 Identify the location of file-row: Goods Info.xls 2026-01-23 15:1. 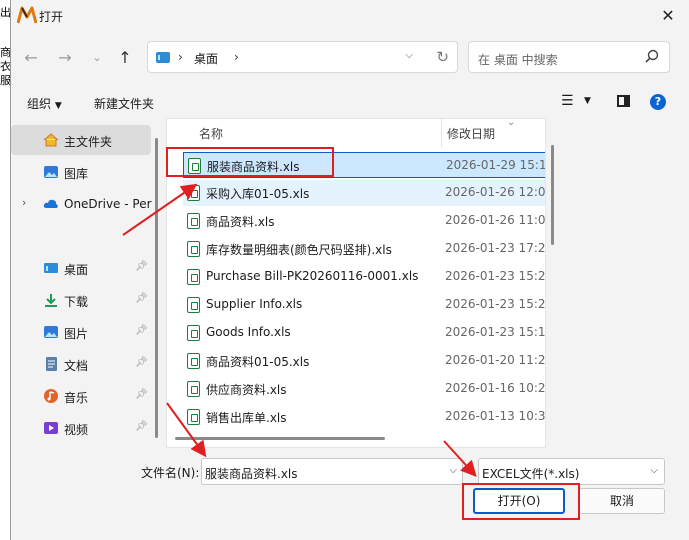
(364, 333).